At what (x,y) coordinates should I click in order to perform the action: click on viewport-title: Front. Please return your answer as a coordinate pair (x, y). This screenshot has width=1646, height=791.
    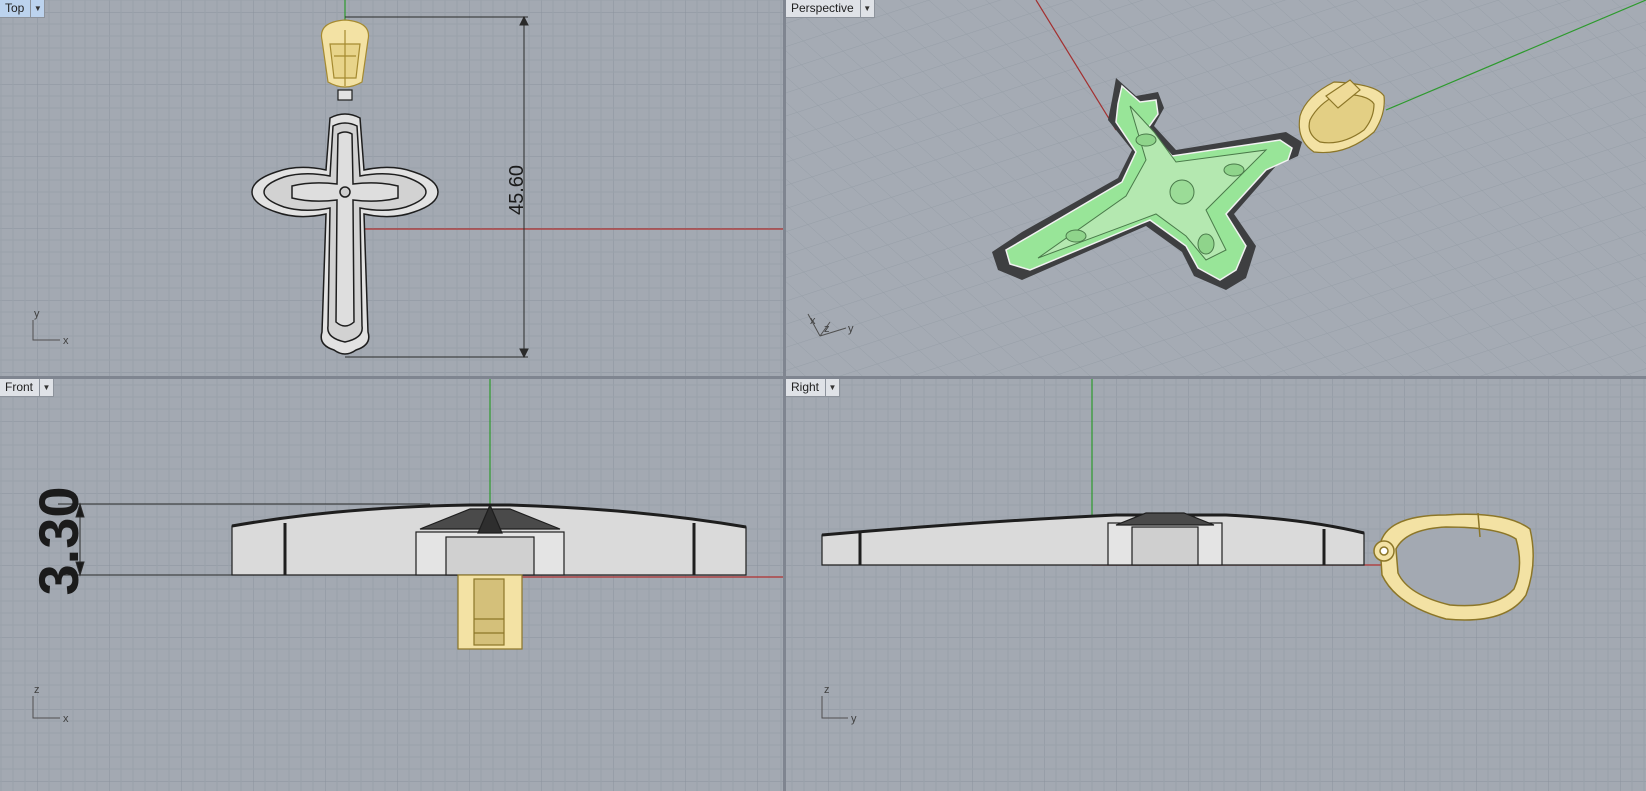
    Looking at the image, I should click on (19, 387).